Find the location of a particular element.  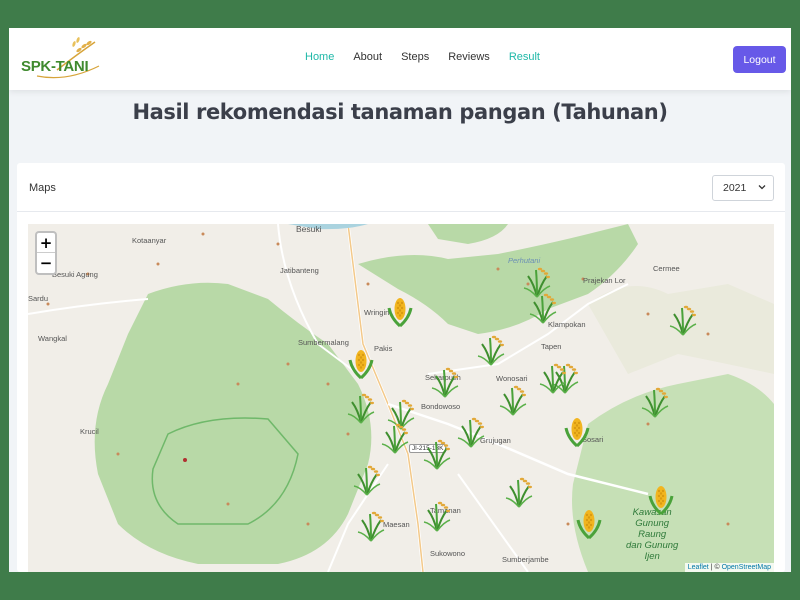

card-title: Maps is located at coordinates (42, 188).